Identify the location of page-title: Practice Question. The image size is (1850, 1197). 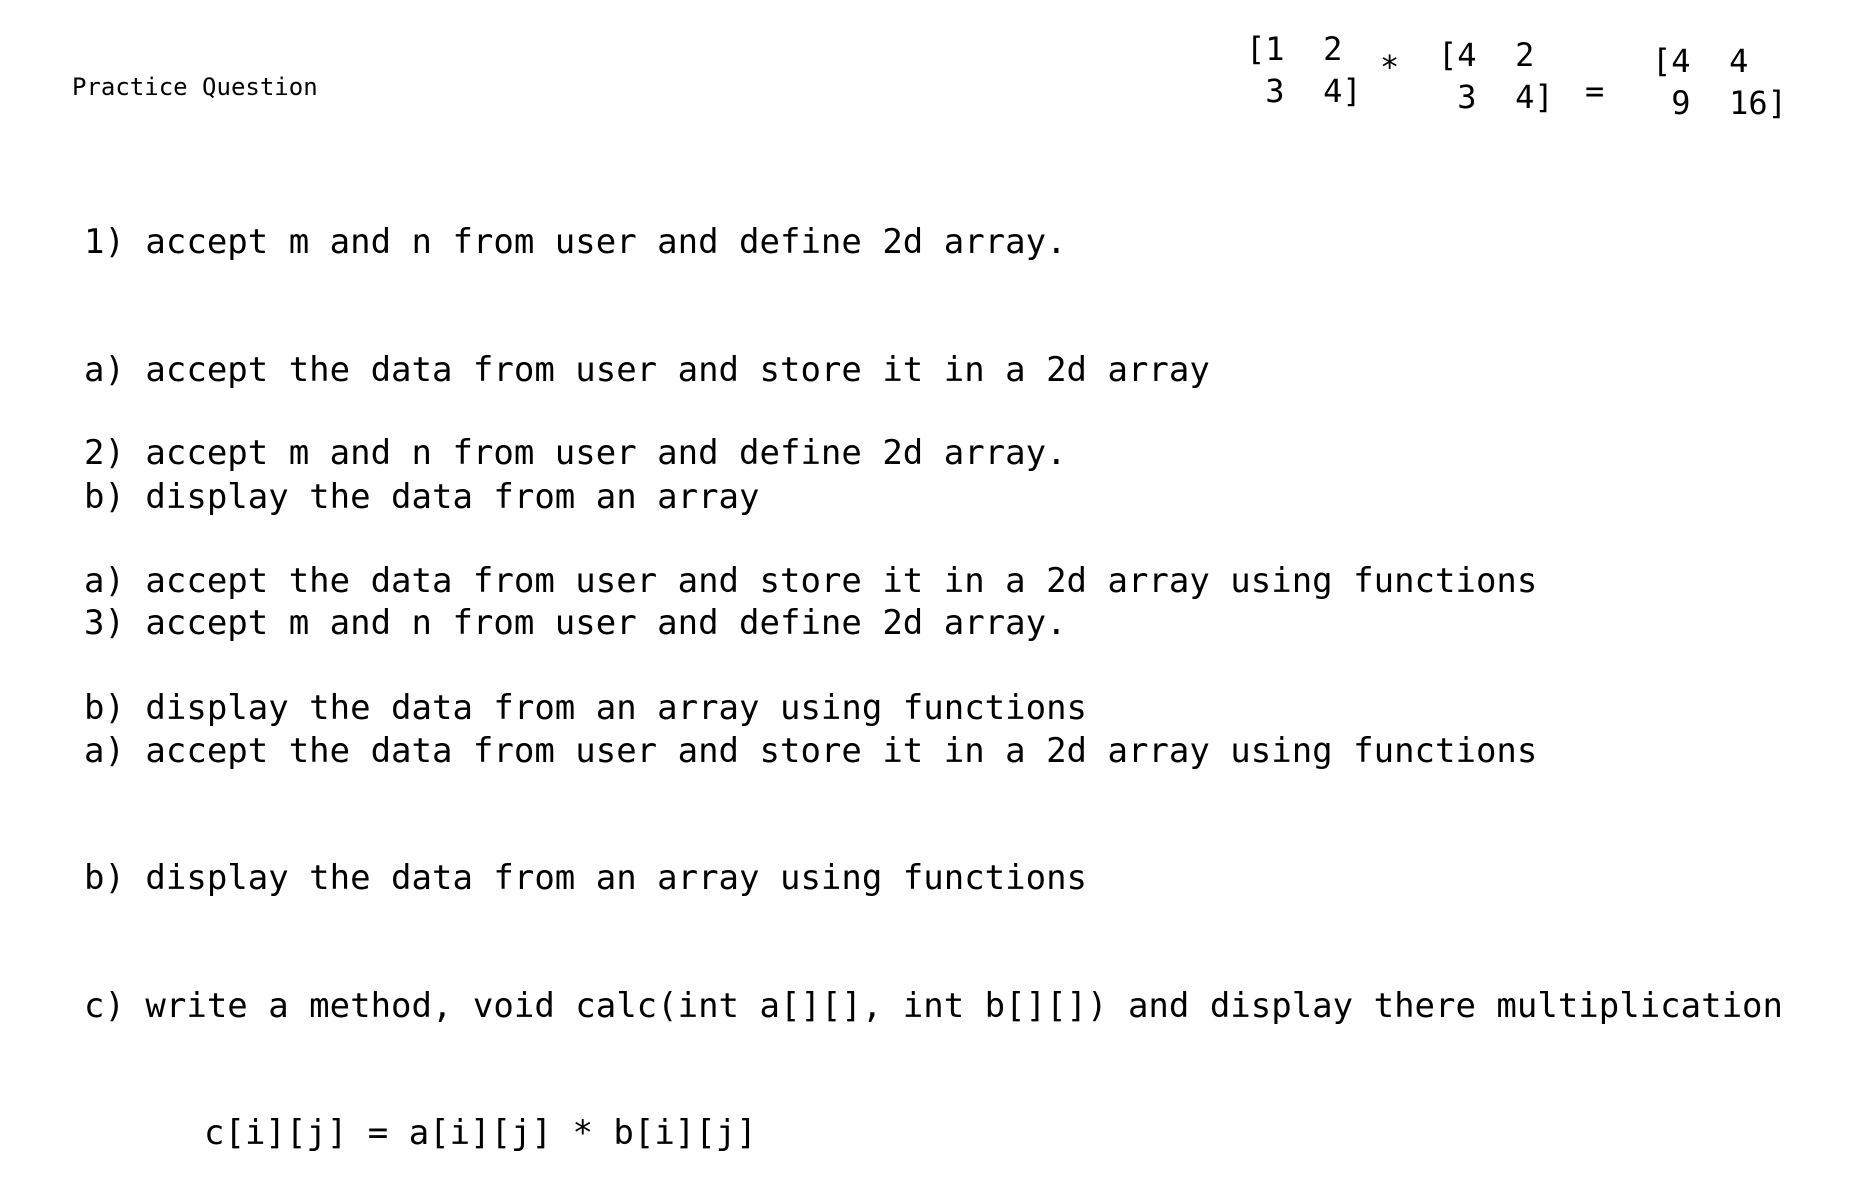
(195, 87).